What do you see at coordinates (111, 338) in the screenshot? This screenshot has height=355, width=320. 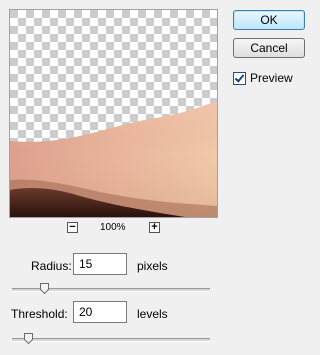 I see `threshold-slider` at bounding box center [111, 338].